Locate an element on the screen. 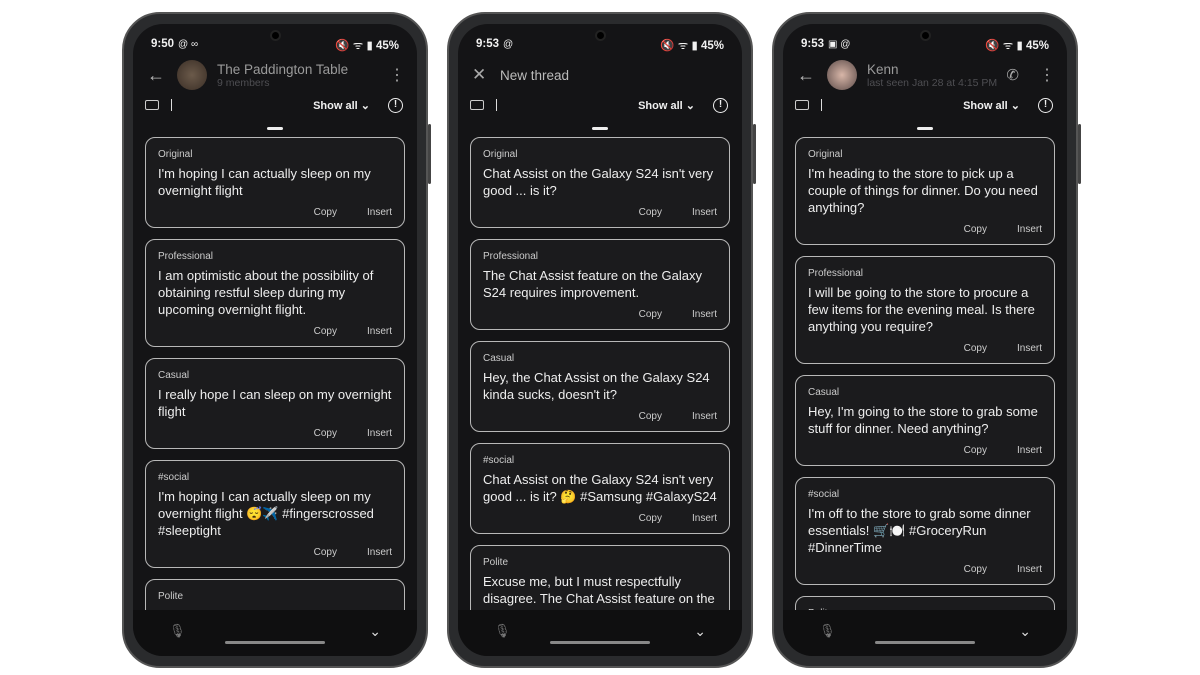 Image resolution: width=1200 pixels, height=675 pixels. status-bar: 9:53 ▣ @ 🔇 ᯤ ▮ 45% is located at coordinates (925, 45).